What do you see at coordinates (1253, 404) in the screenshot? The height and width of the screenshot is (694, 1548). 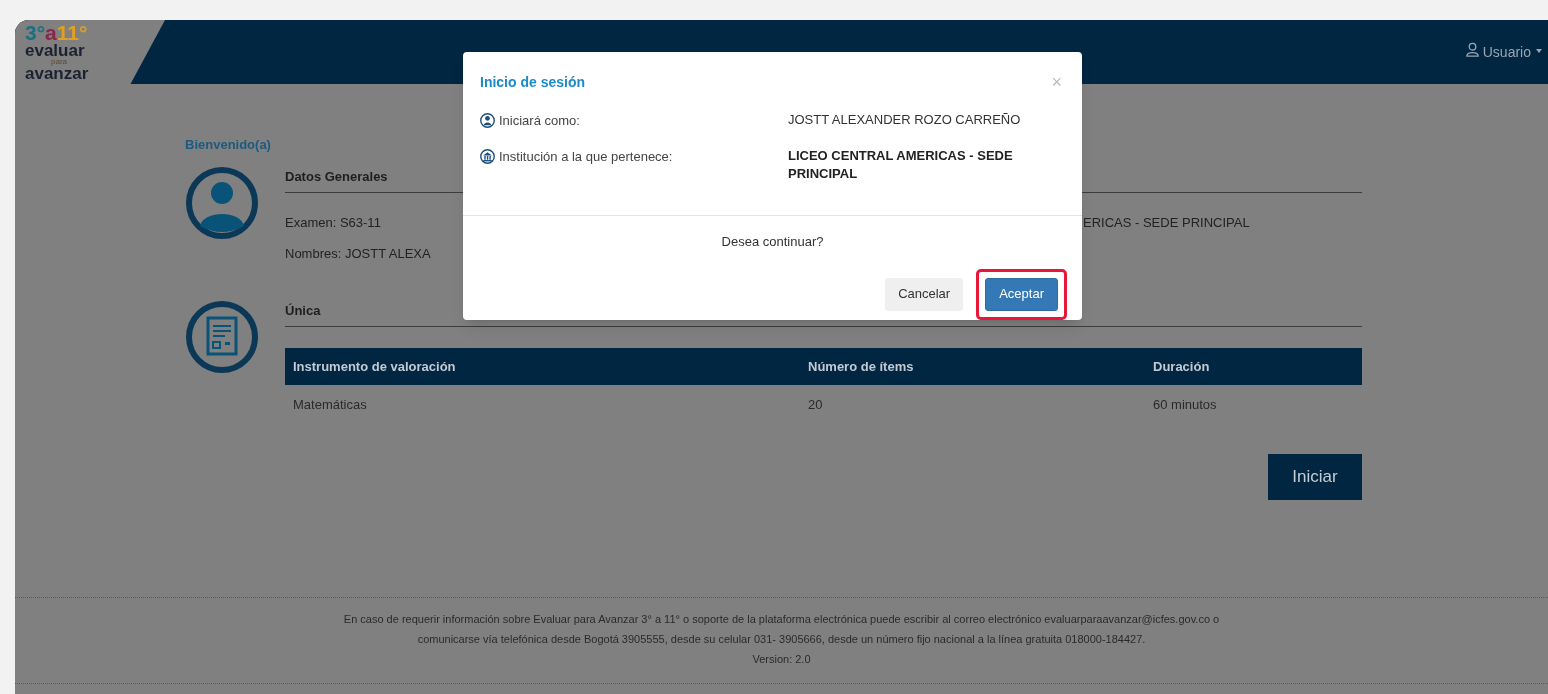 I see `table-cell: 60 minutos` at bounding box center [1253, 404].